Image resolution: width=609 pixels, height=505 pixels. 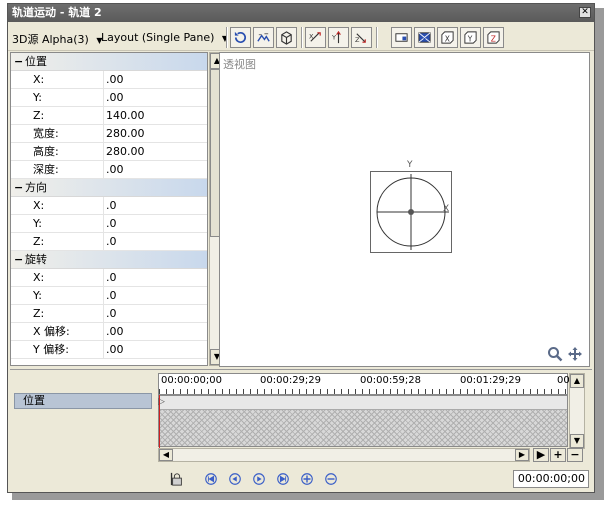 I want to click on scroll-down-icon: ▼, so click(x=577, y=441).